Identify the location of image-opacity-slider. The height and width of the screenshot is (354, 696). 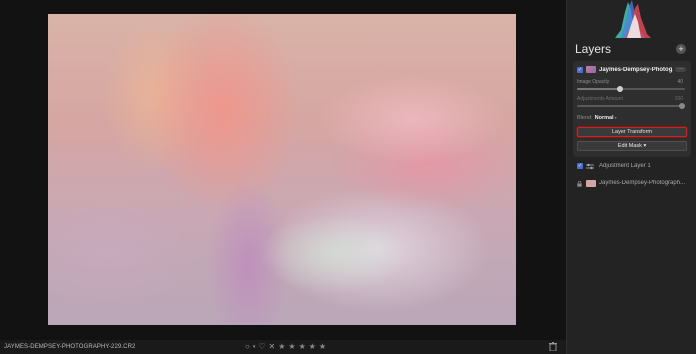
(631, 89).